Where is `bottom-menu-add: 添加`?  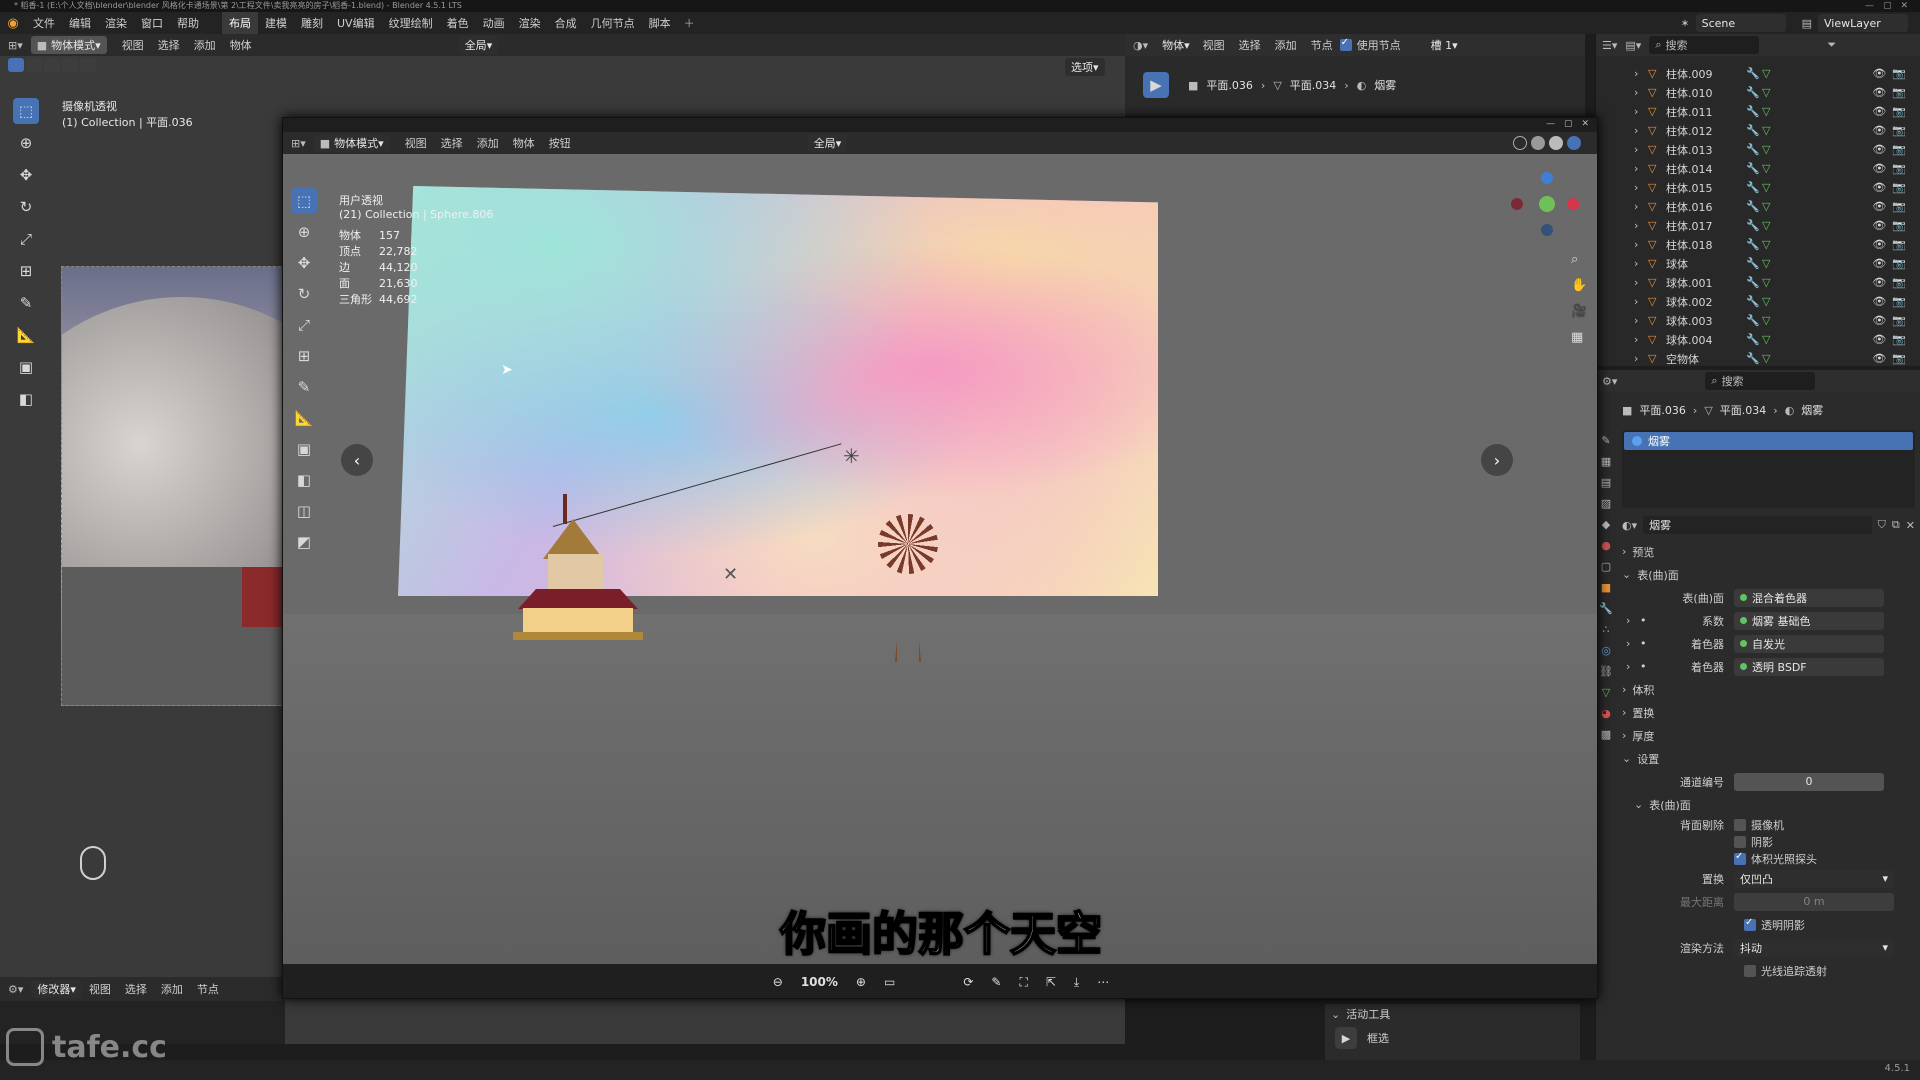
bottom-menu-add: 添加 is located at coordinates (172, 989).